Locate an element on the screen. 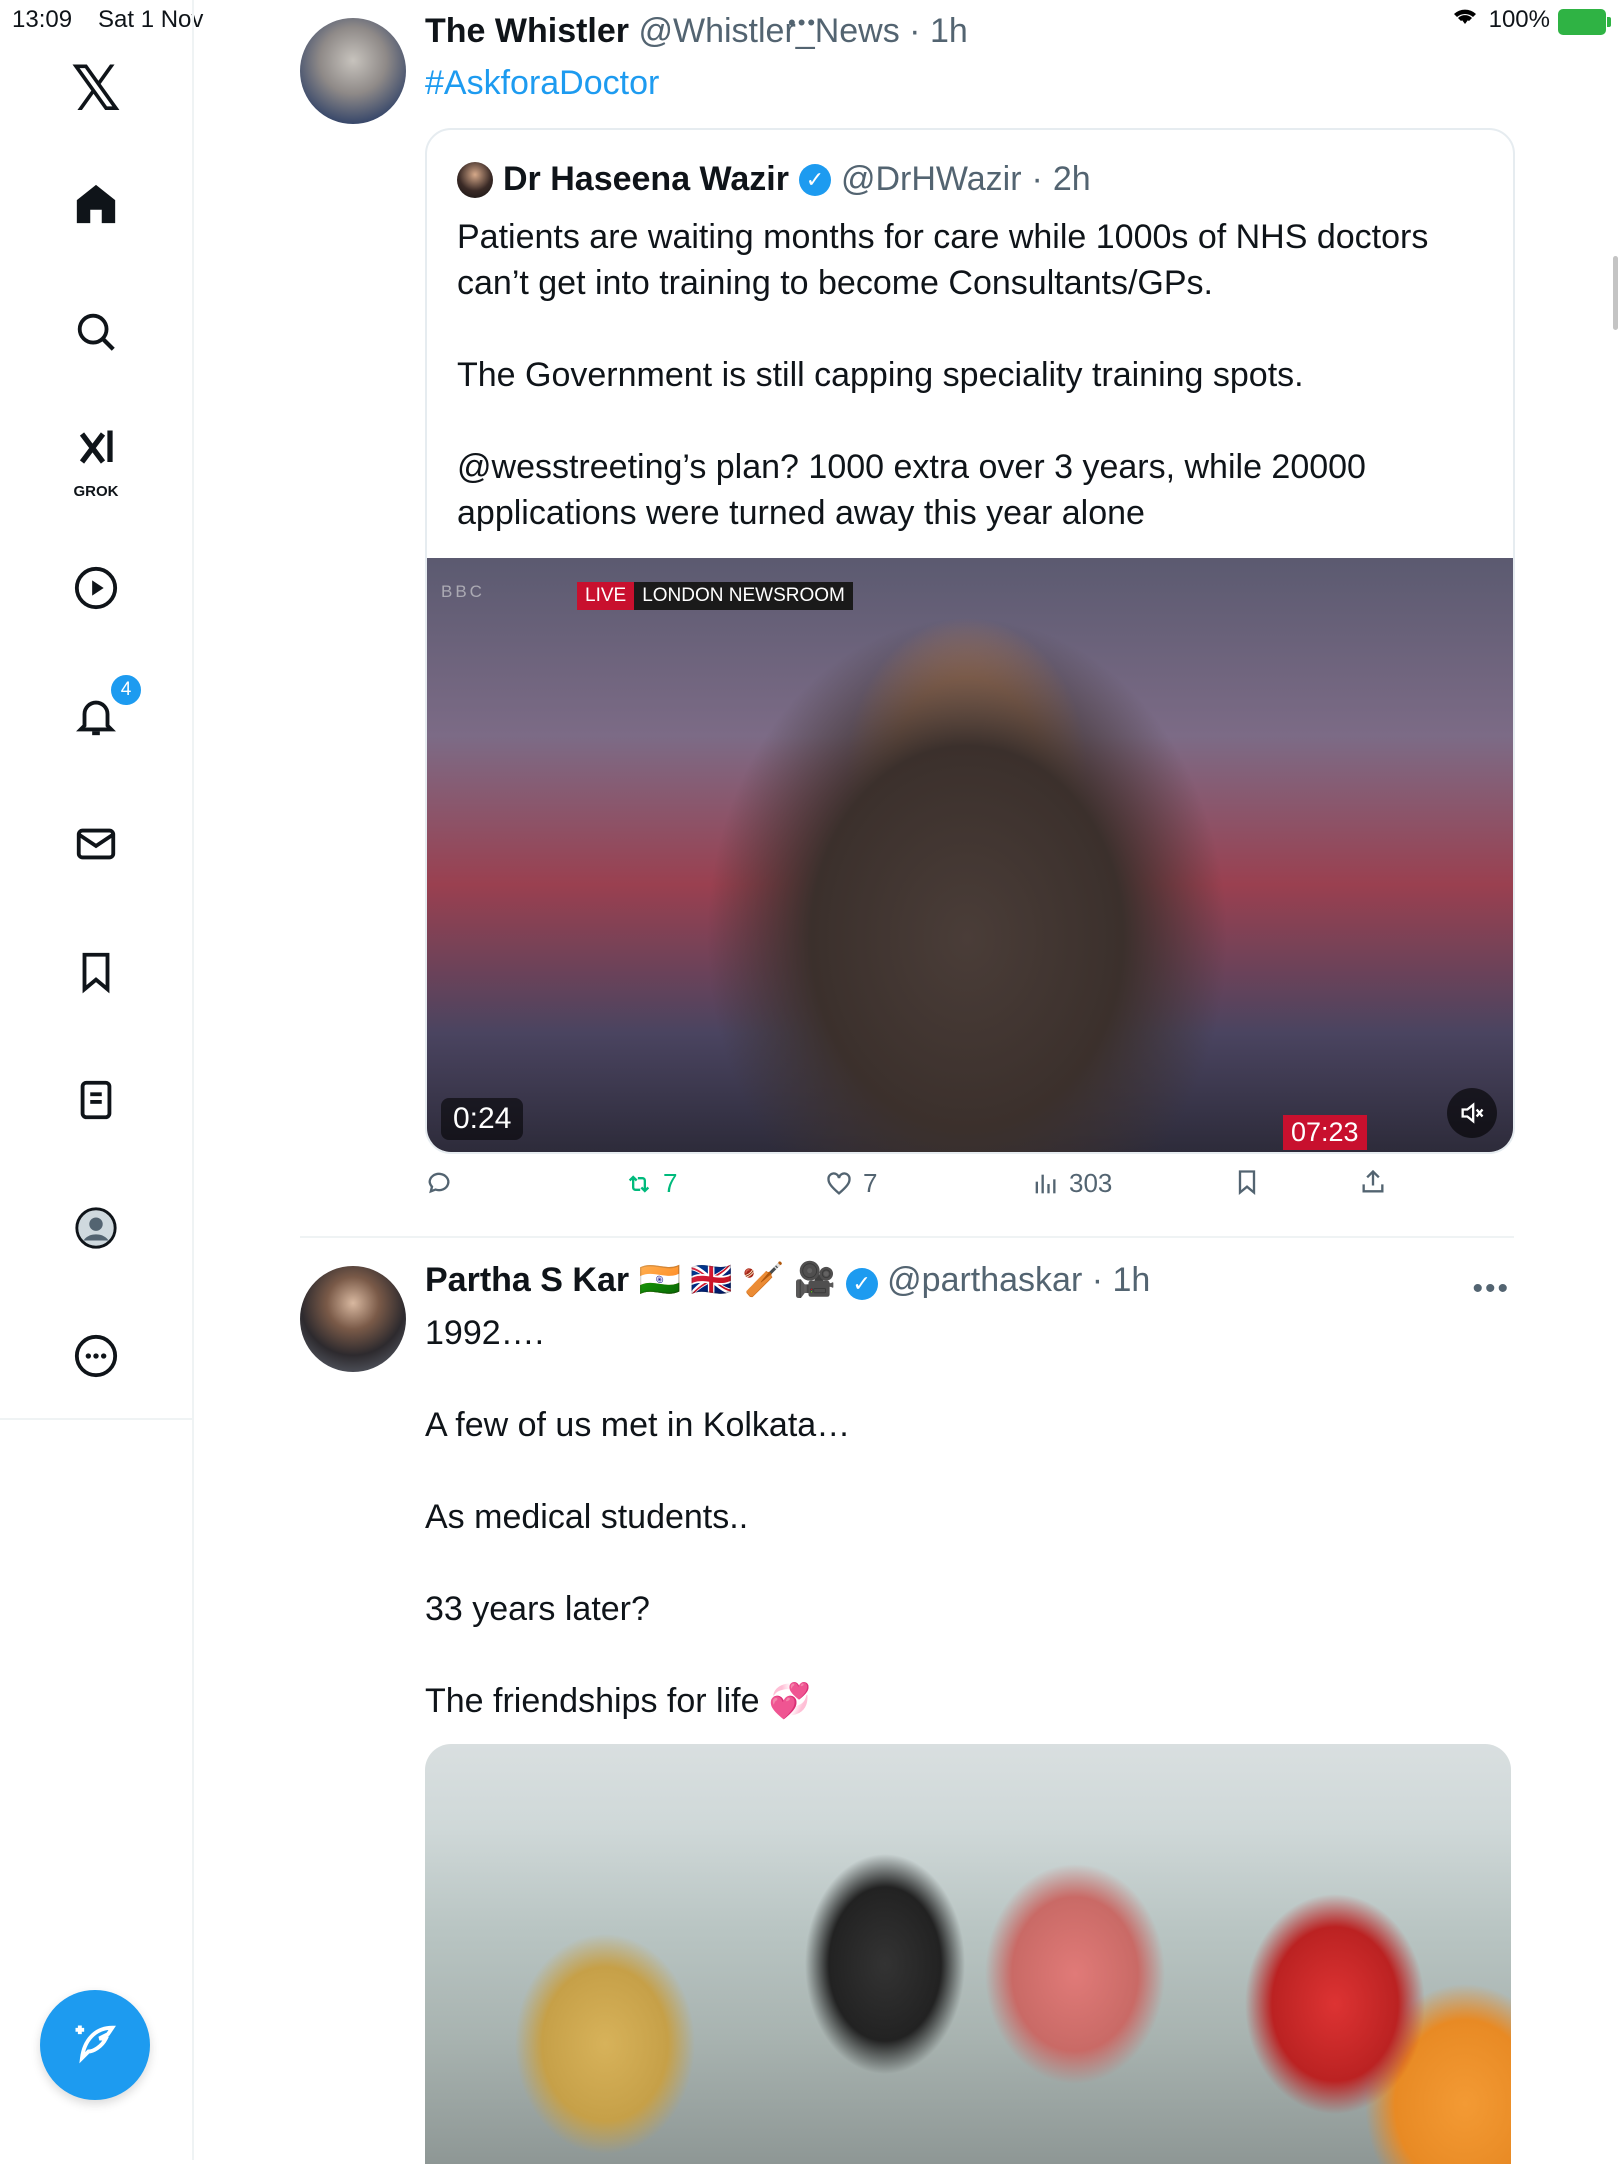 This screenshot has height=2164, width=1620. tweet2-time: 1h is located at coordinates (1132, 1280).